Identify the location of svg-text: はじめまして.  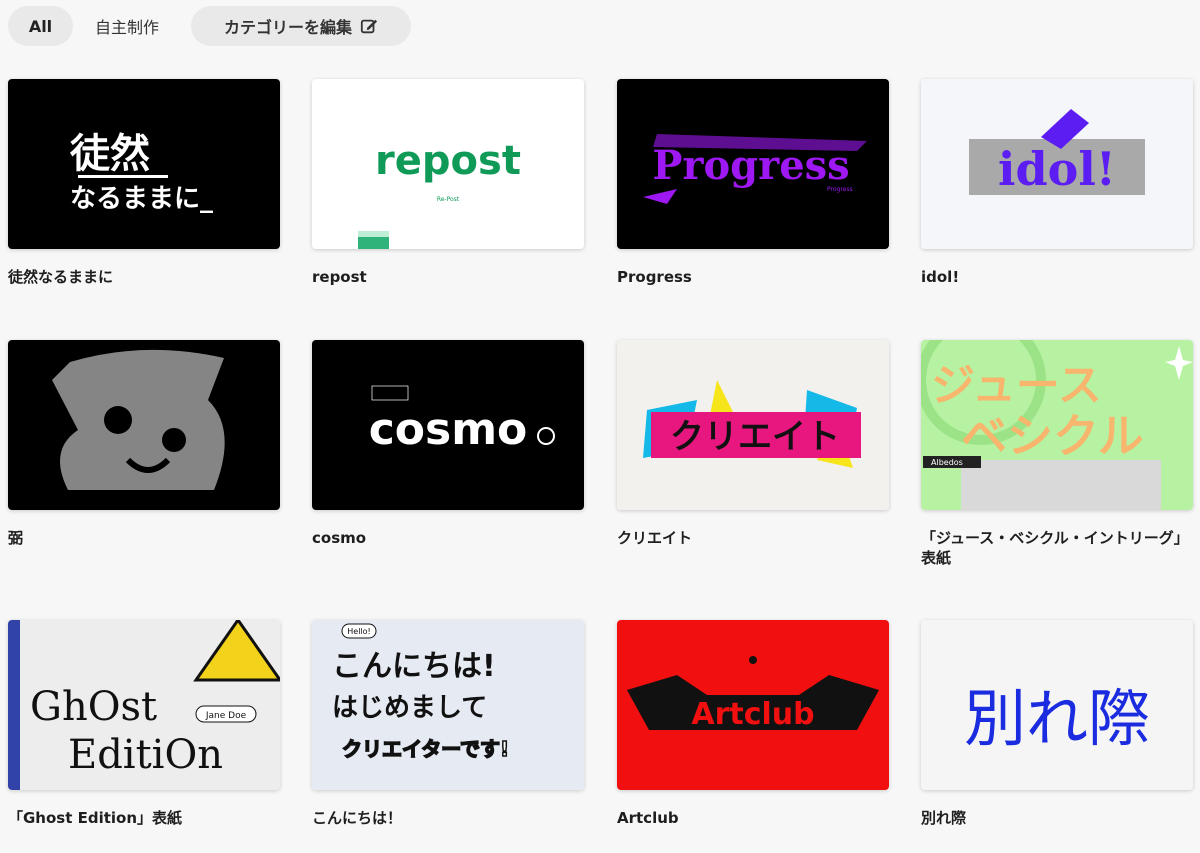
(409, 708).